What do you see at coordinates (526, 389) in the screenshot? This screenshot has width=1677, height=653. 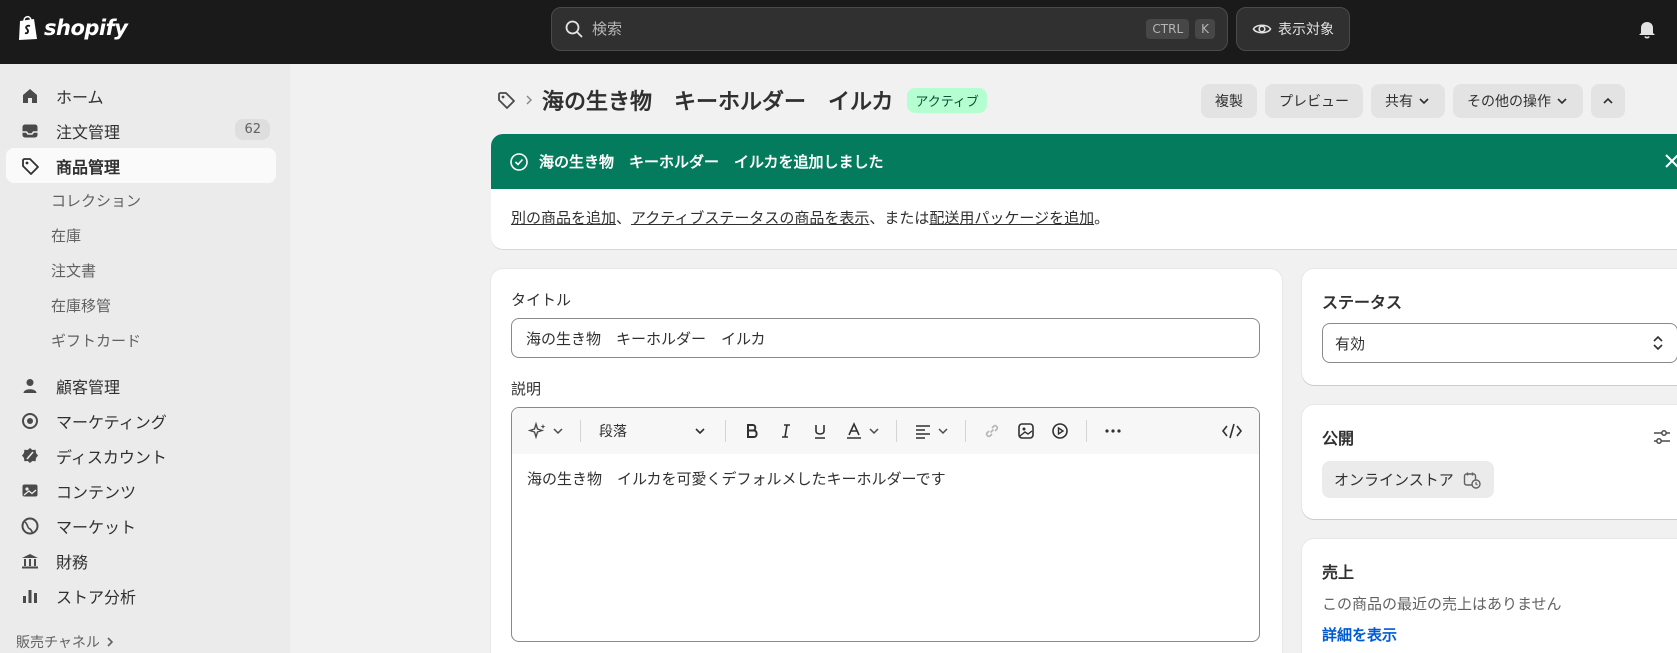 I see `description-label: 説明` at bounding box center [526, 389].